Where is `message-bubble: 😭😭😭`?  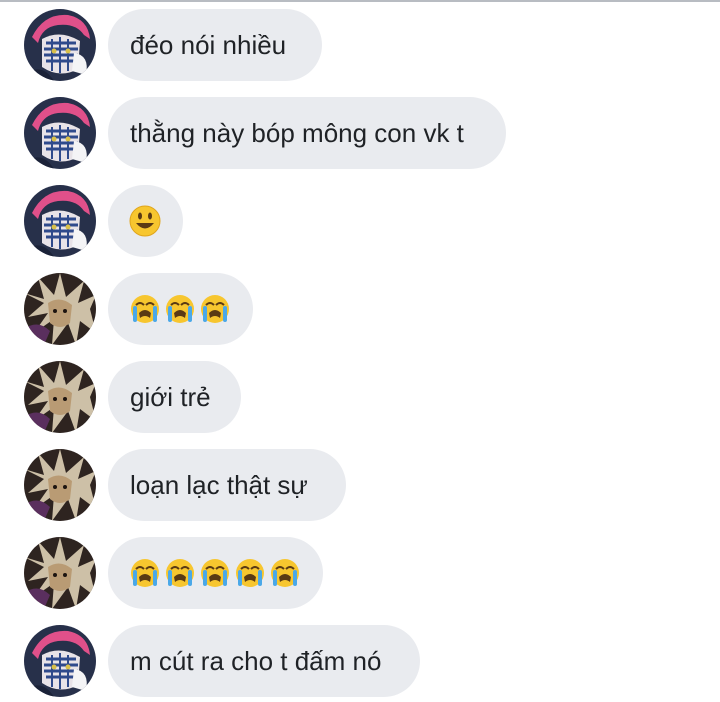
message-bubble: 😭😭😭 is located at coordinates (180, 309).